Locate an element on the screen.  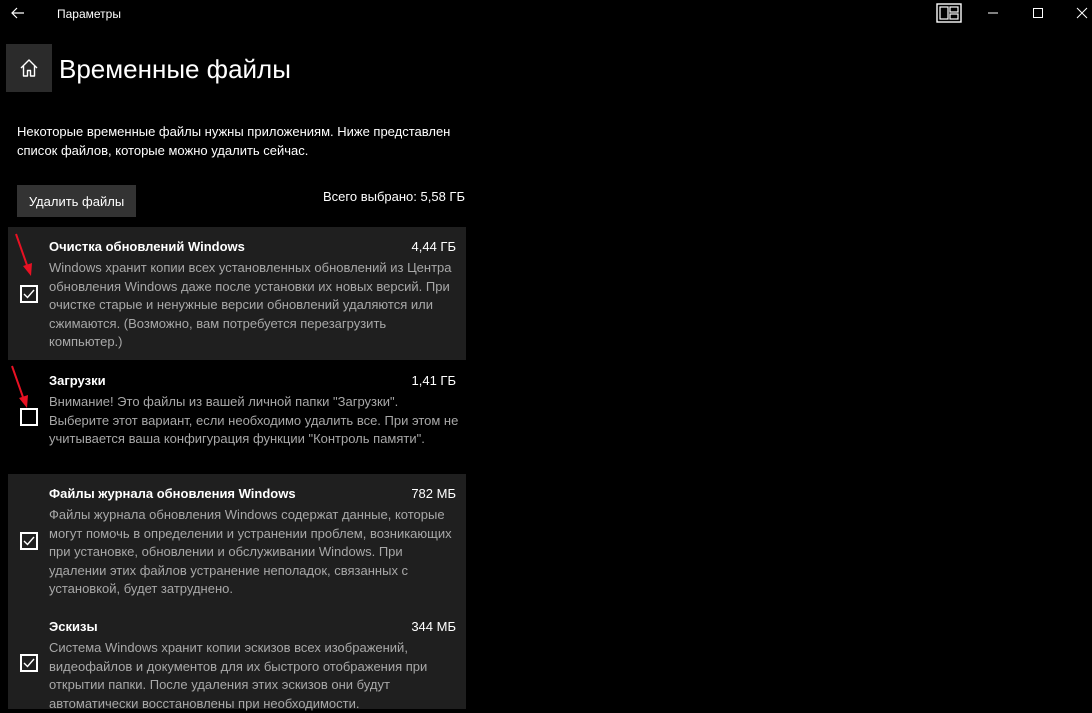
item-size: 4,44 ГБ is located at coordinates (433, 246).